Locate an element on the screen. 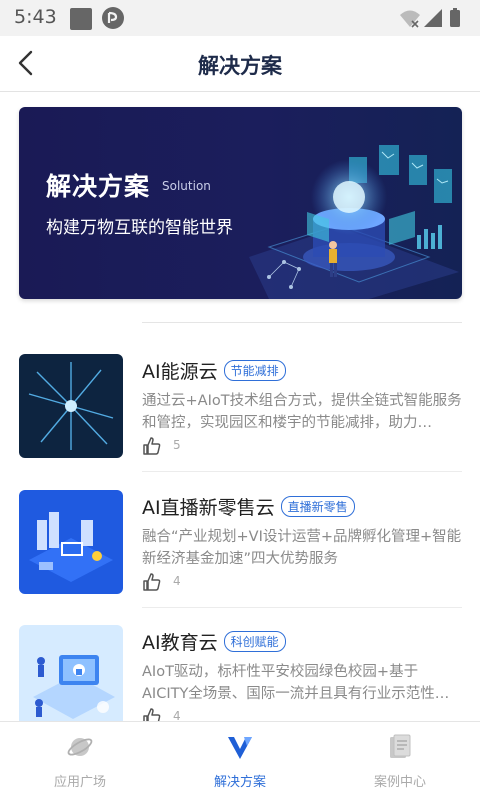 The height and width of the screenshot is (800, 480). header: 解决方案 is located at coordinates (240, 64).